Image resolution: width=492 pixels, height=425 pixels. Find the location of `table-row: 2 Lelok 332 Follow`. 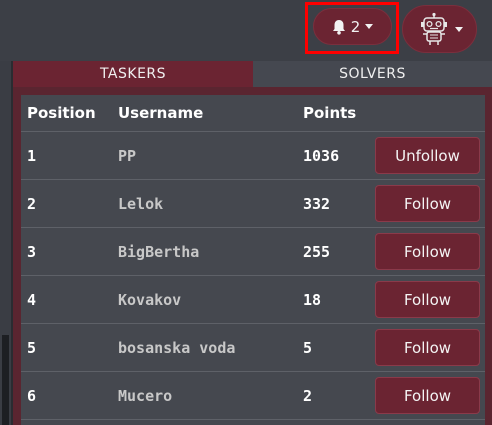

table-row: 2 Lelok 332 Follow is located at coordinates (253, 204).